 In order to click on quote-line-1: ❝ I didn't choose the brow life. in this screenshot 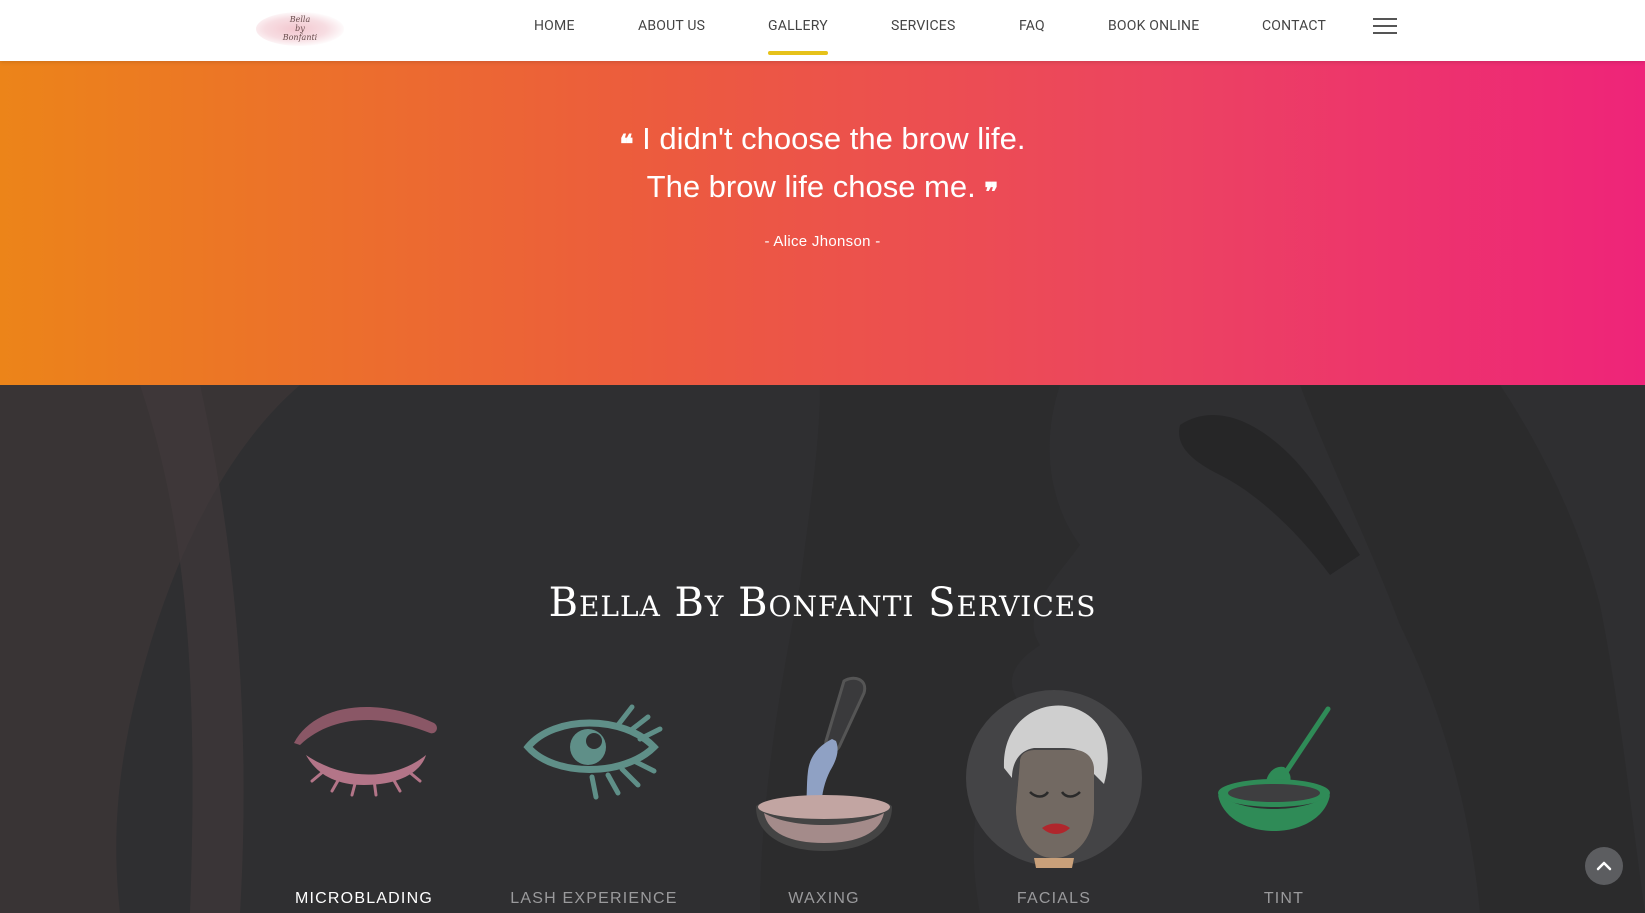, I will do `click(822, 140)`.